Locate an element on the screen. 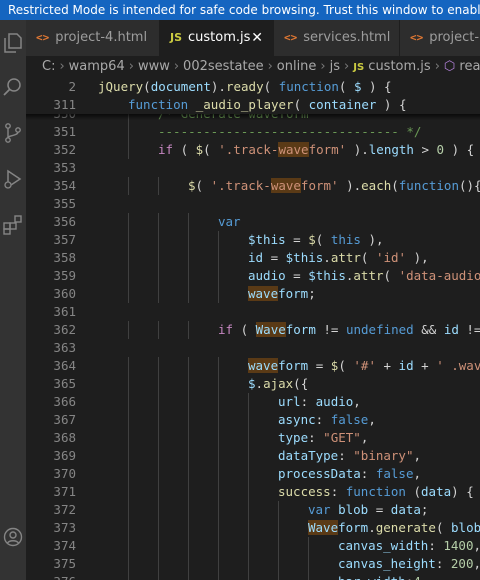 The width and height of the screenshot is (480, 580). code-line: 356 var is located at coordinates (253, 222).